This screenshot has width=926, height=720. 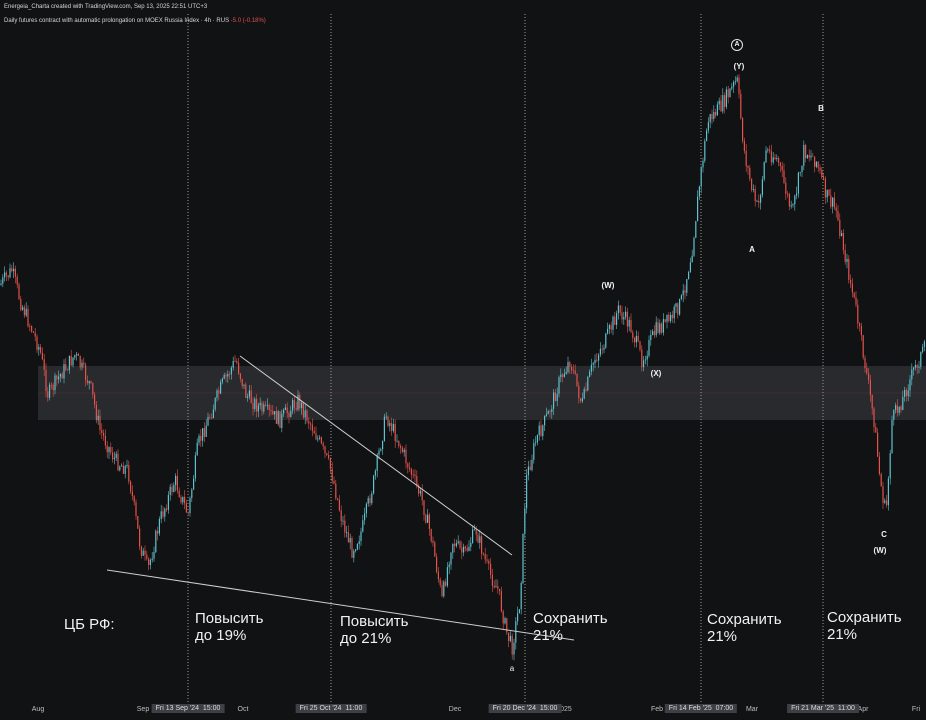 What do you see at coordinates (701, 708) in the screenshot?
I see `x-event-label: Fri 14 Feb '25 07:00` at bounding box center [701, 708].